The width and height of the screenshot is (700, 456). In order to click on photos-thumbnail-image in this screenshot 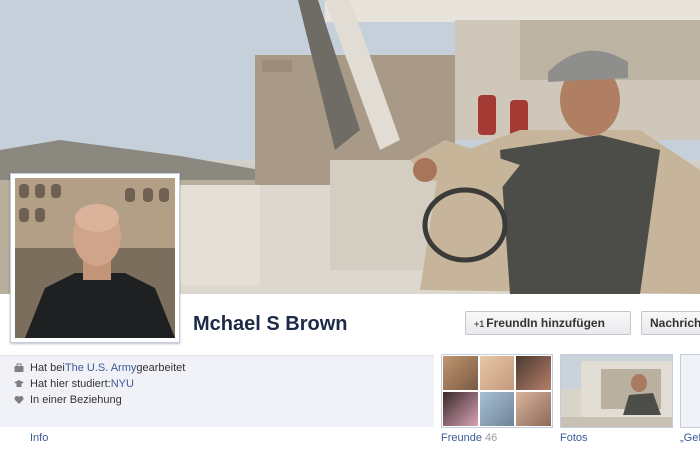, I will do `click(616, 391)`.